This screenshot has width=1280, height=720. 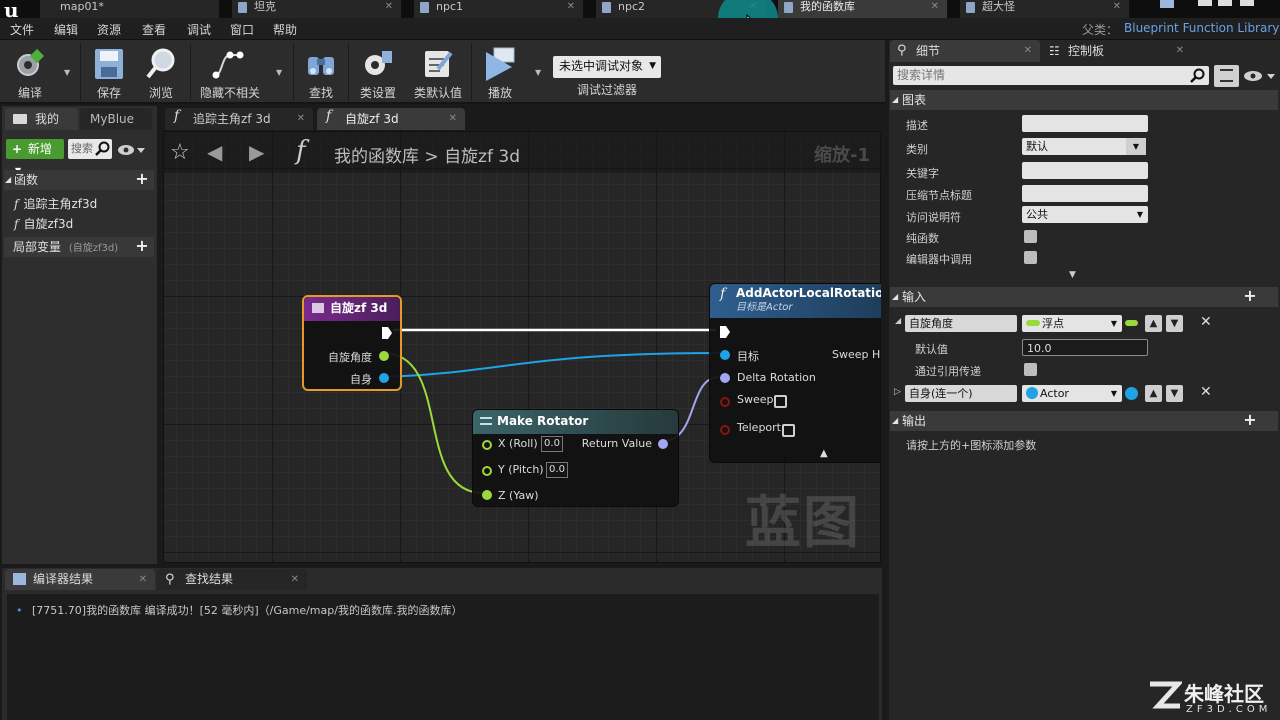 I want to click on function-entry-node: 自旋zf 3d 自旋角度 自身, so click(x=352, y=343).